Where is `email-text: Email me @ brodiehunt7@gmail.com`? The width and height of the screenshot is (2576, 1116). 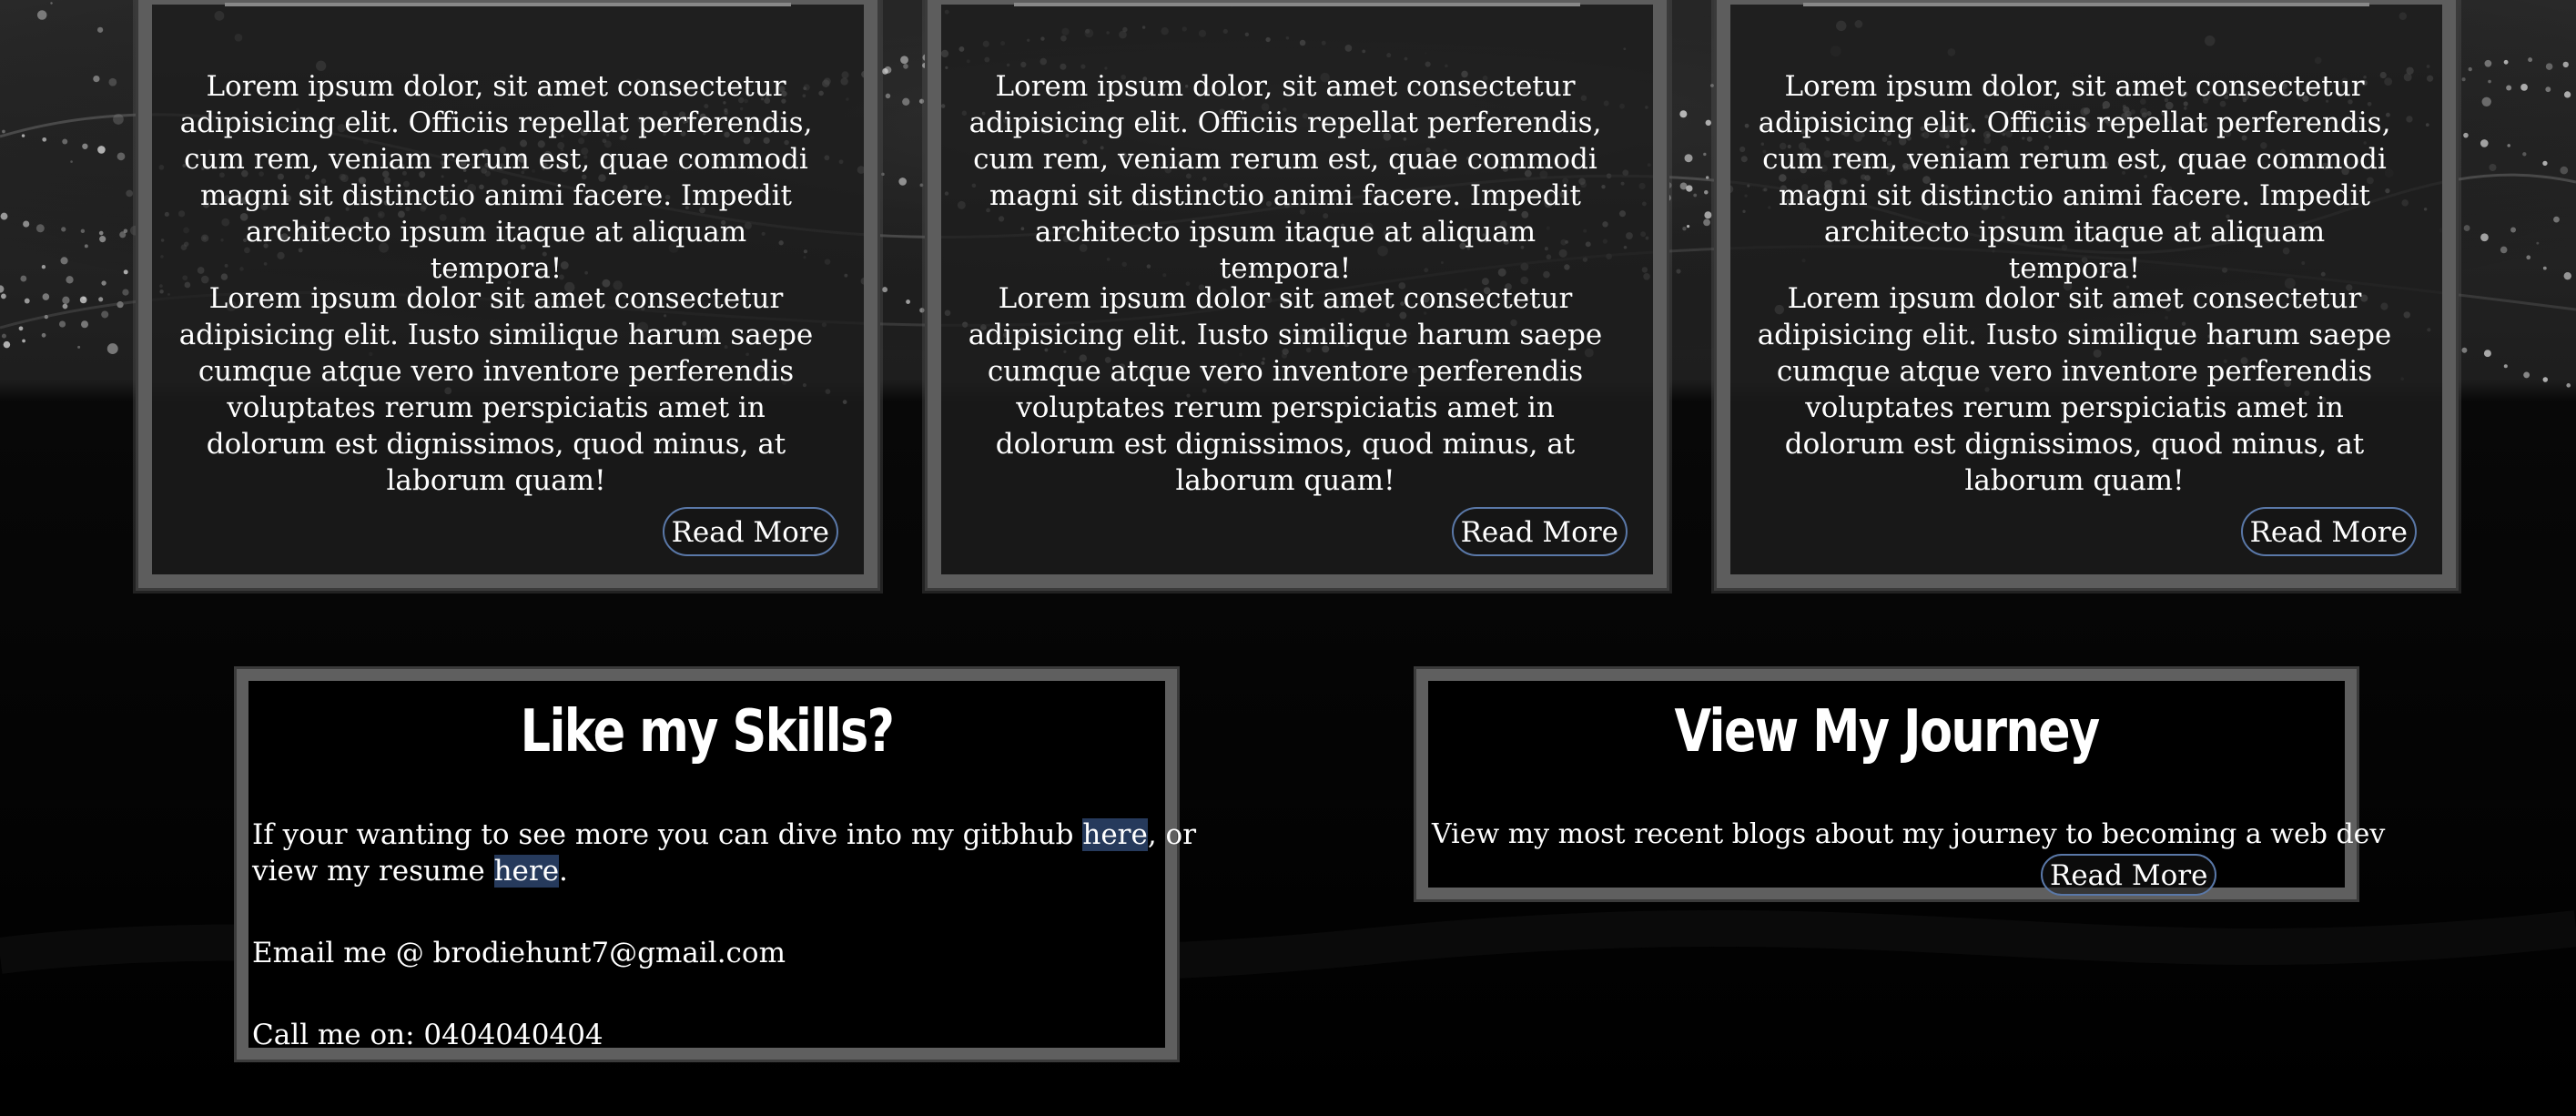
email-text: Email me @ brodiehunt7@gmail.com is located at coordinates (519, 953).